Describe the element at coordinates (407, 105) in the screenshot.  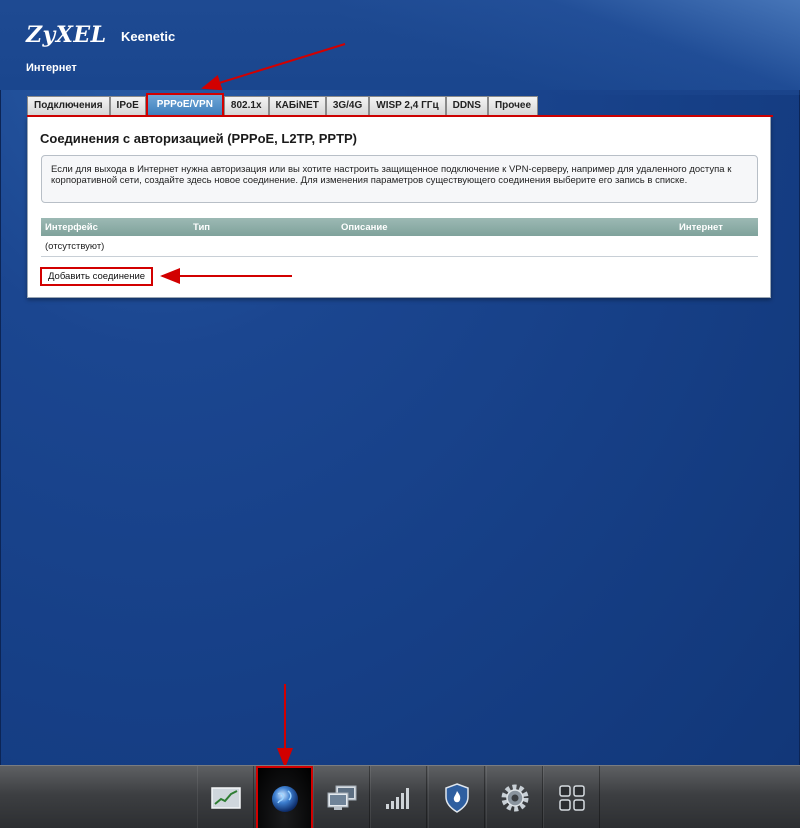
I see `tab-wisp: WISP 2,4 ГГц` at that location.